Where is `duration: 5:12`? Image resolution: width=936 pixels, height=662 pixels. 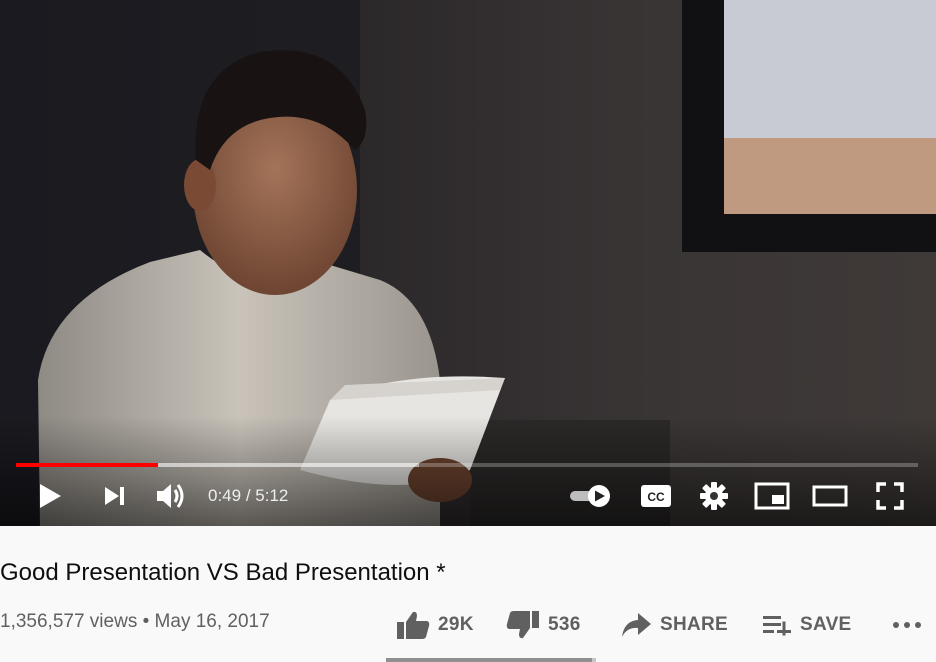 duration: 5:12 is located at coordinates (272, 495).